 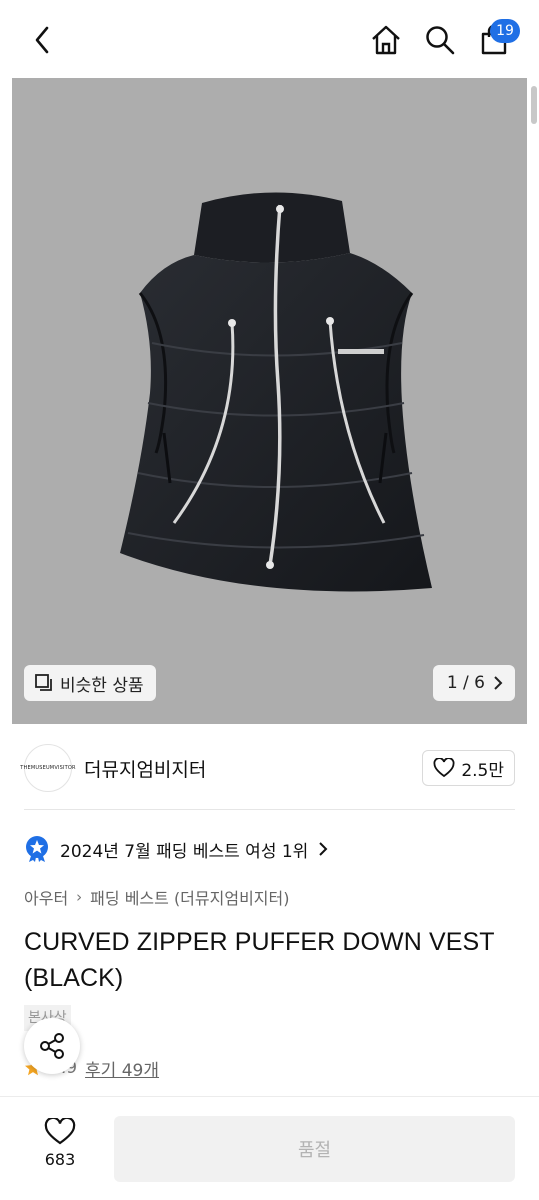 I want to click on search-icon, so click(x=440, y=40).